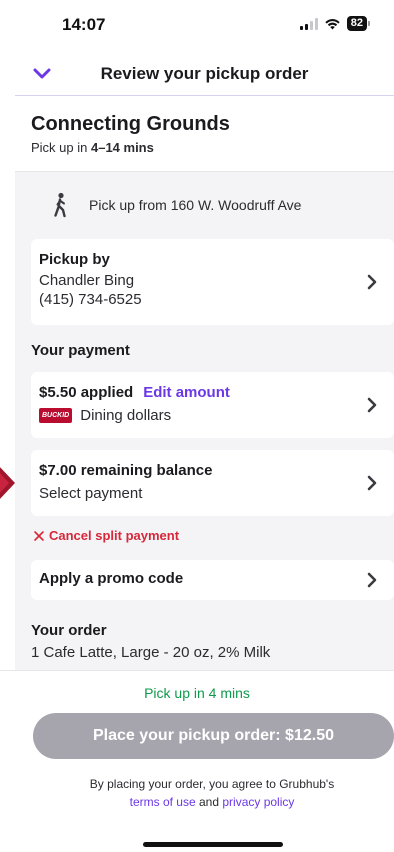 The image size is (394, 852). Describe the element at coordinates (90, 299) in the screenshot. I see `pickup-phone: (415) 734-6525` at that location.